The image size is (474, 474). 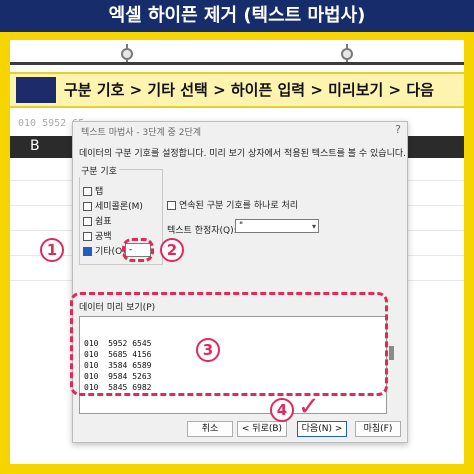 What do you see at coordinates (87, 221) in the screenshot?
I see `comma-checkbox` at bounding box center [87, 221].